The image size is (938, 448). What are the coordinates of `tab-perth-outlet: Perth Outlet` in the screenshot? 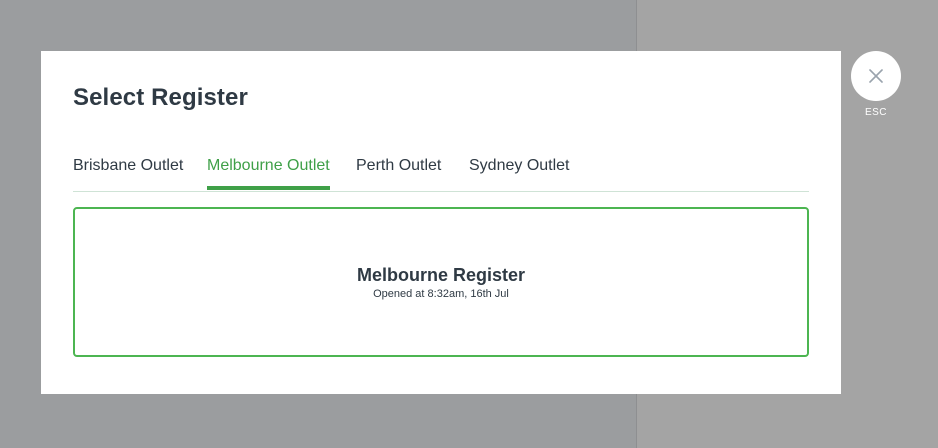 It's located at (398, 173).